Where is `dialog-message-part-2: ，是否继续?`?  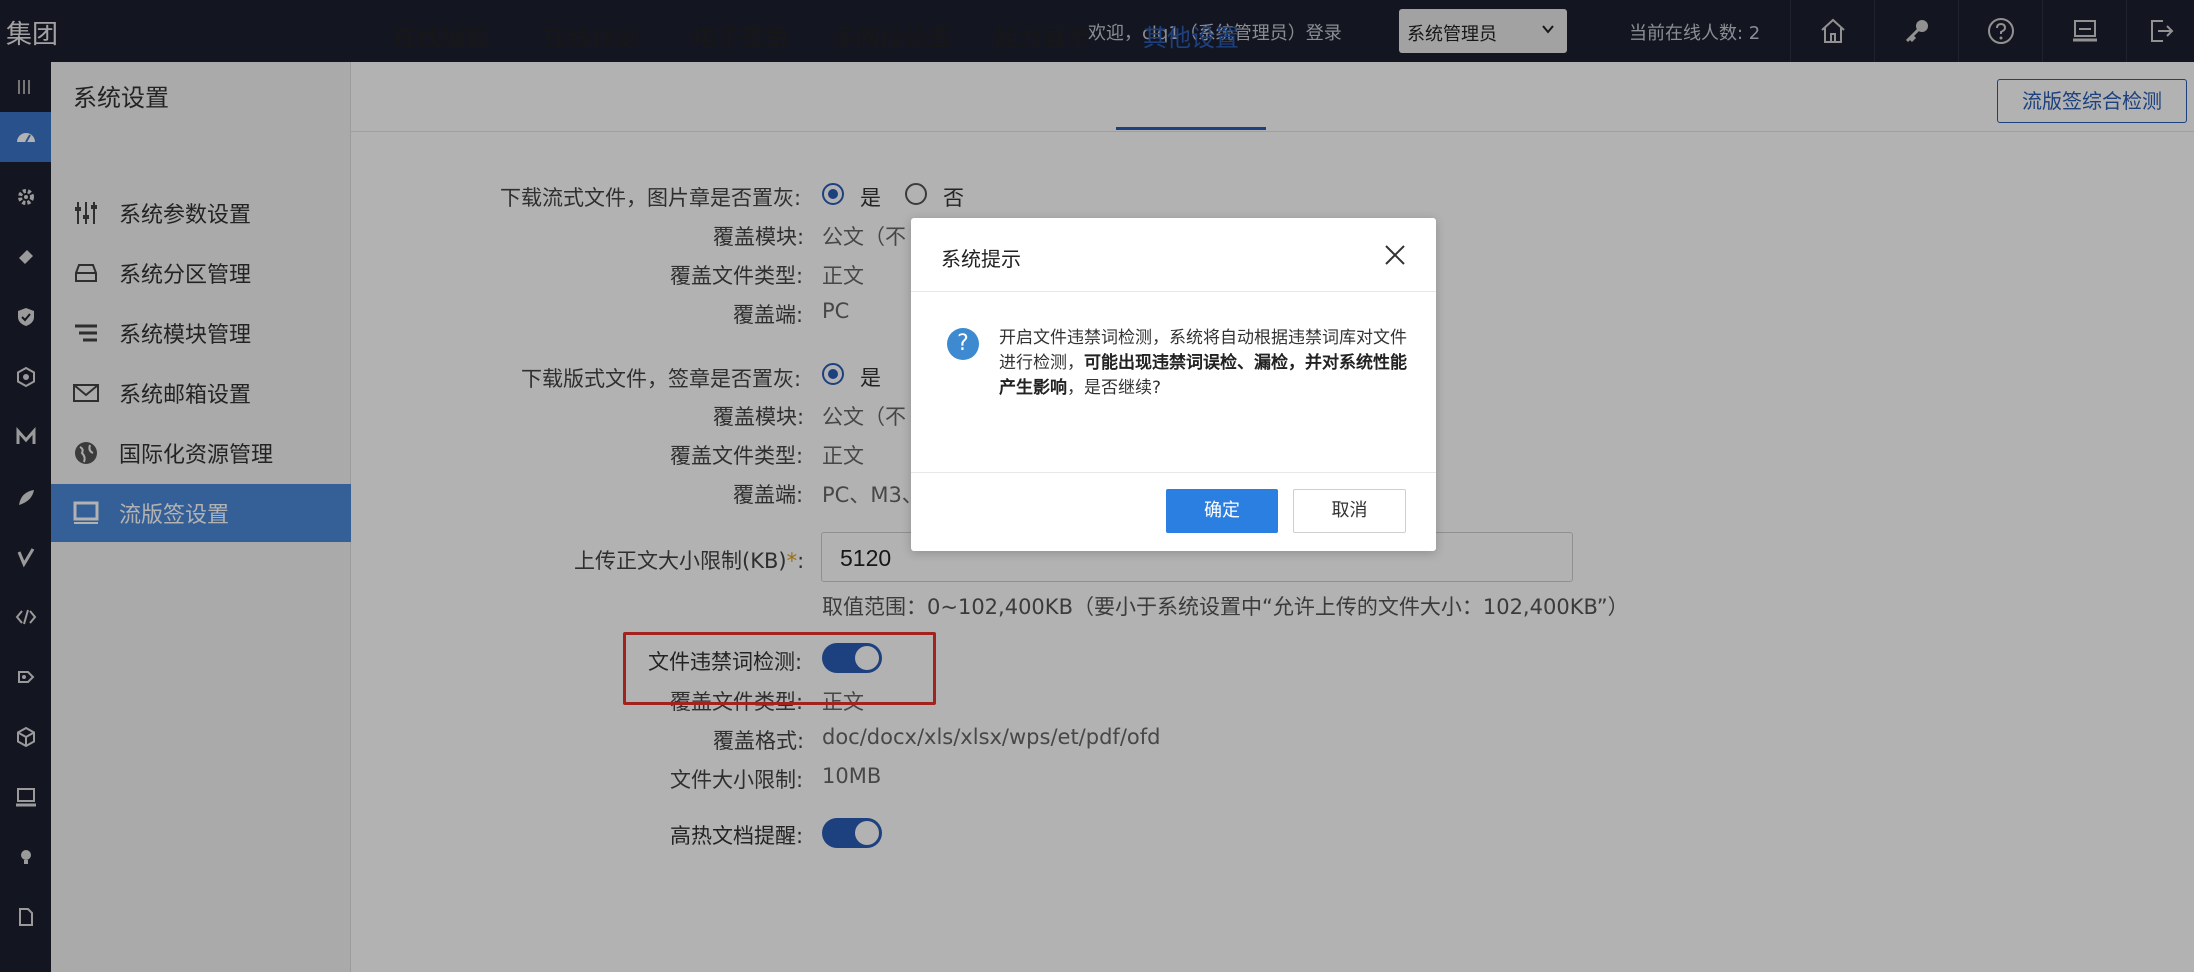
dialog-message-part-2: ，是否继续? is located at coordinates (1114, 388).